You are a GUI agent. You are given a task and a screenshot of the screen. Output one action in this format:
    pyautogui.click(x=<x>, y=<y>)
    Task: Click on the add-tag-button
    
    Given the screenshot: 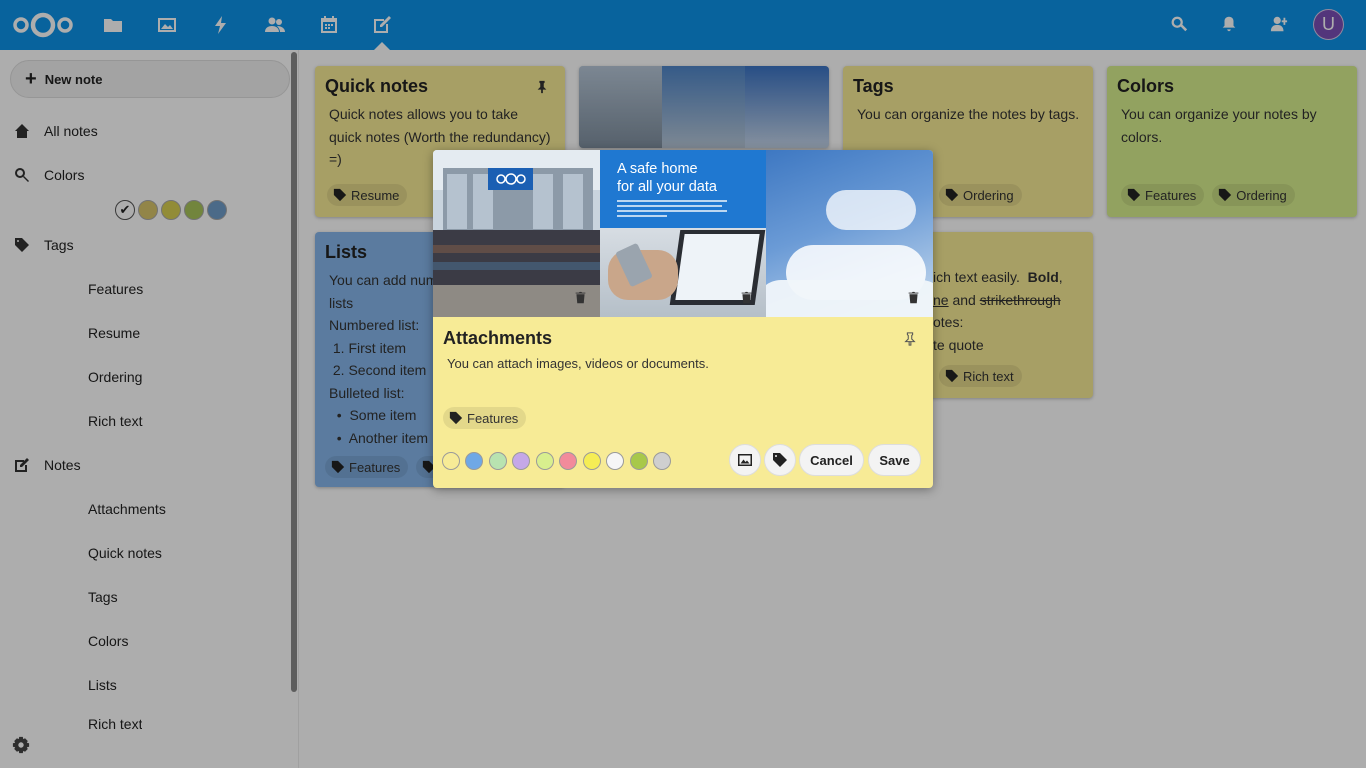 What is the action you would take?
    pyautogui.click(x=780, y=460)
    